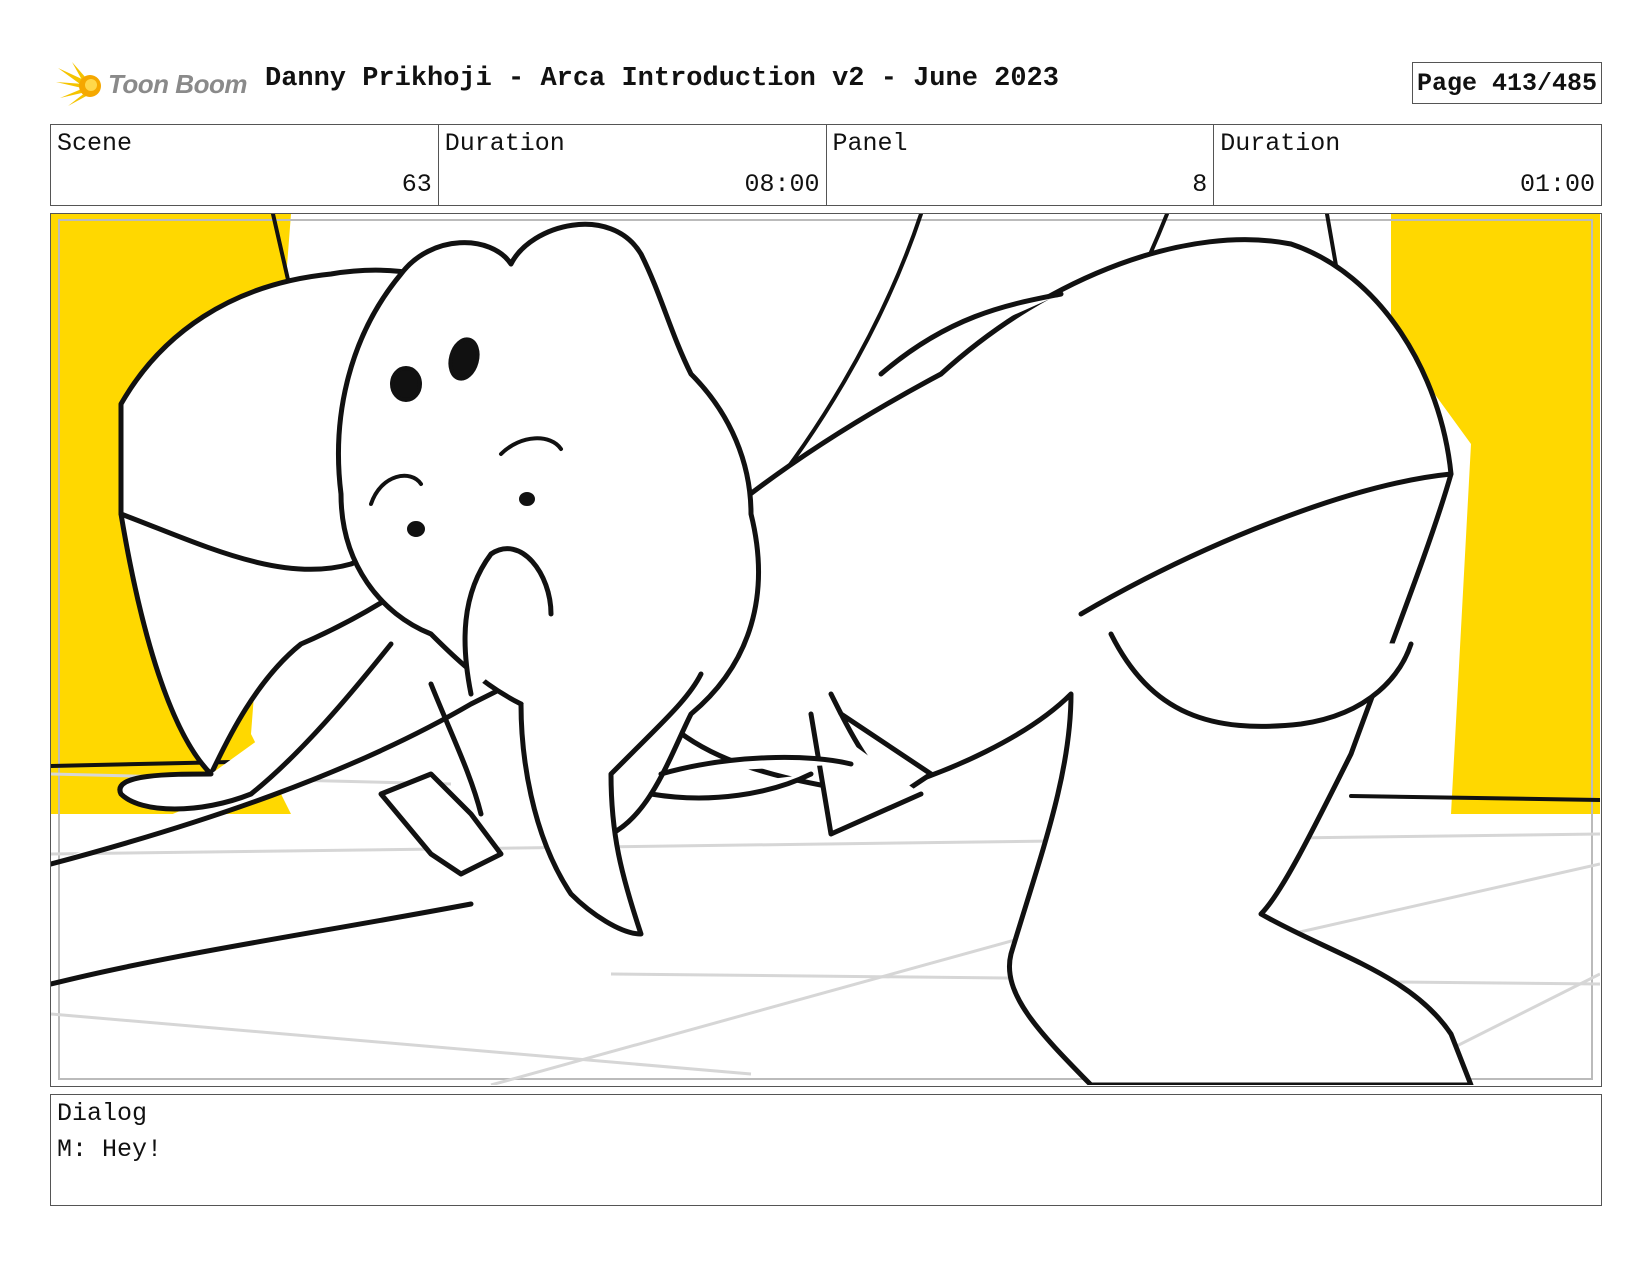 This screenshot has width=1650, height=1275. What do you see at coordinates (870, 143) in the screenshot?
I see `panel-label: Panel` at bounding box center [870, 143].